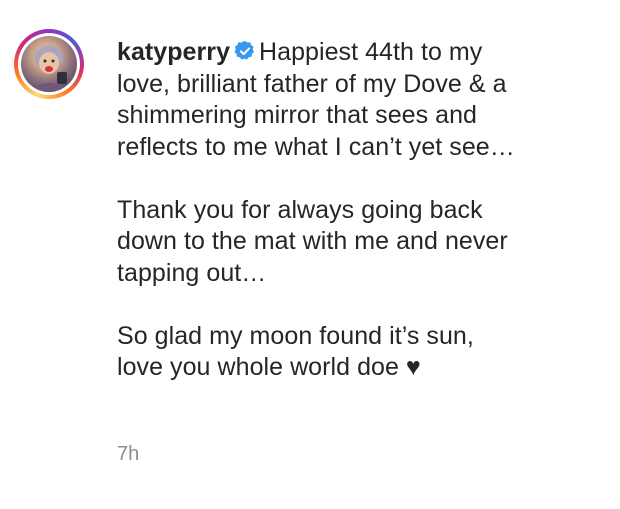  Describe the element at coordinates (128, 454) in the screenshot. I see `timestamp: 7h` at that location.